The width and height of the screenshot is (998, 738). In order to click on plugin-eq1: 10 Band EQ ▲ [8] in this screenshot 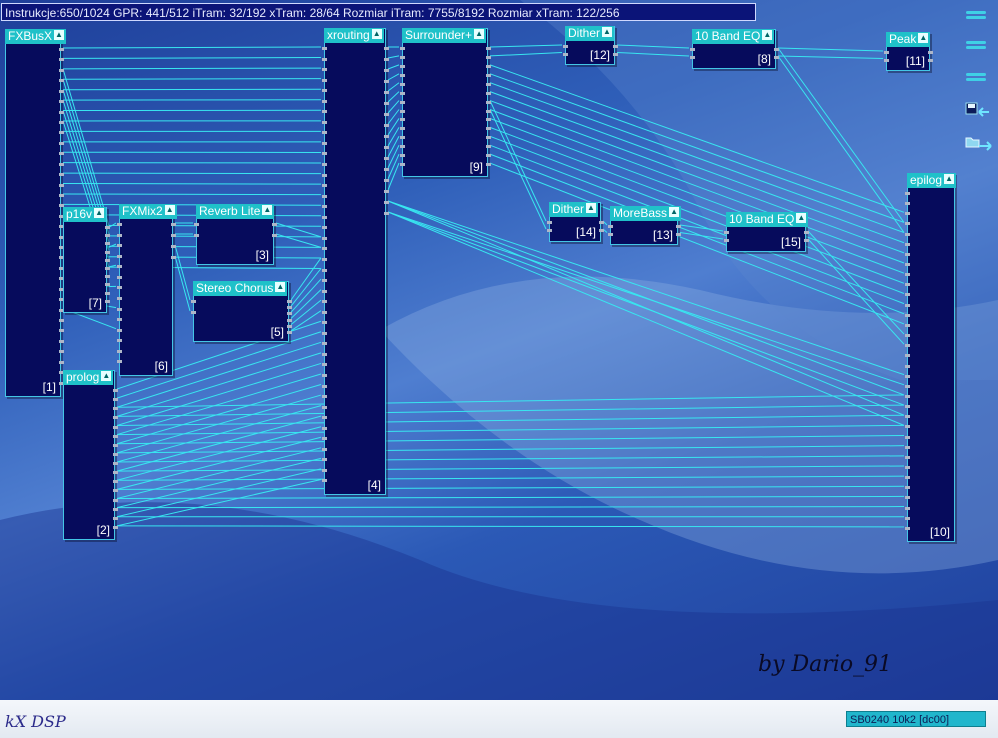, I will do `click(734, 49)`.